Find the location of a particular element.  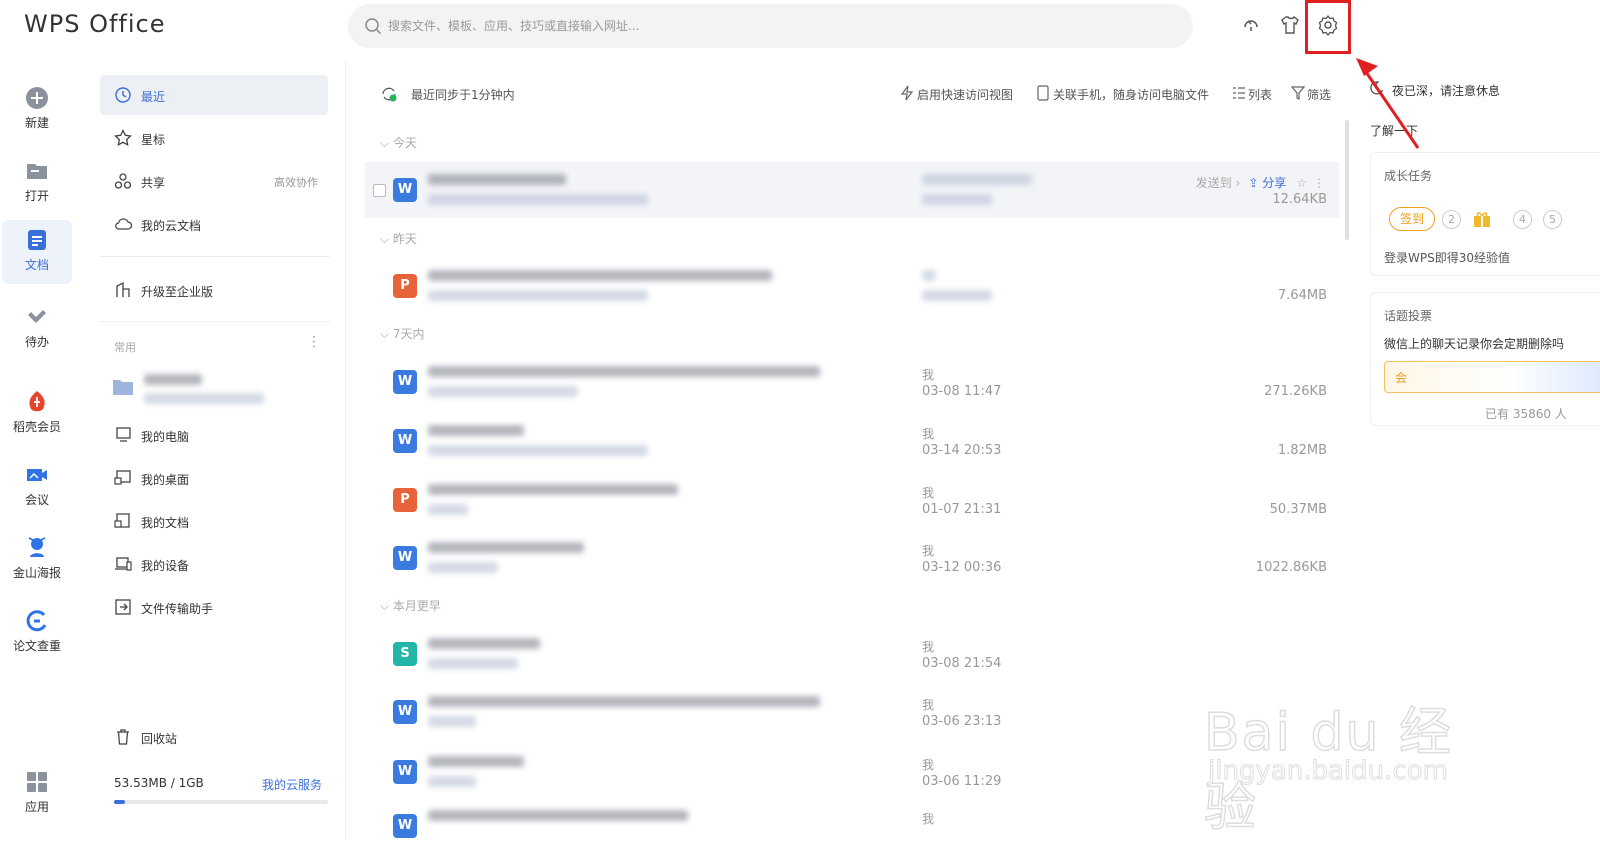

group-earlier: ⌵ 本月更早 is located at coordinates (410, 605).